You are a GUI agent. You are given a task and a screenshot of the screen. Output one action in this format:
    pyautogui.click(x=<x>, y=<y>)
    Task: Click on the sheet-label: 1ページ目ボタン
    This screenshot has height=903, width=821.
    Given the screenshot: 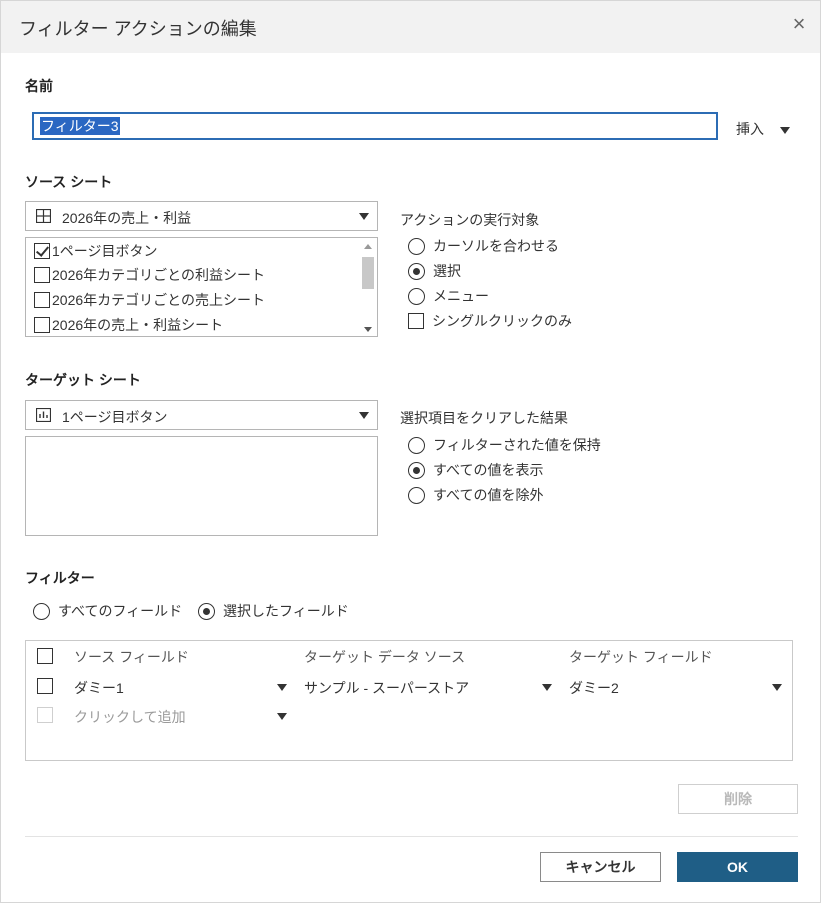 What is the action you would take?
    pyautogui.click(x=105, y=251)
    